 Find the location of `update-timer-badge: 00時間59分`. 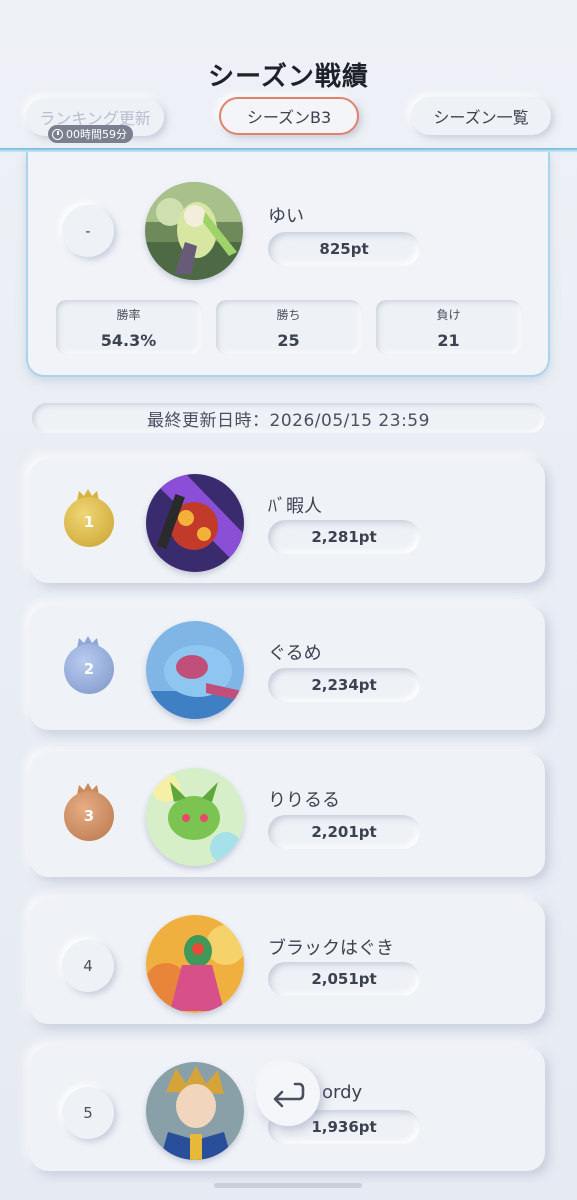

update-timer-badge: 00時間59分 is located at coordinates (90, 134).